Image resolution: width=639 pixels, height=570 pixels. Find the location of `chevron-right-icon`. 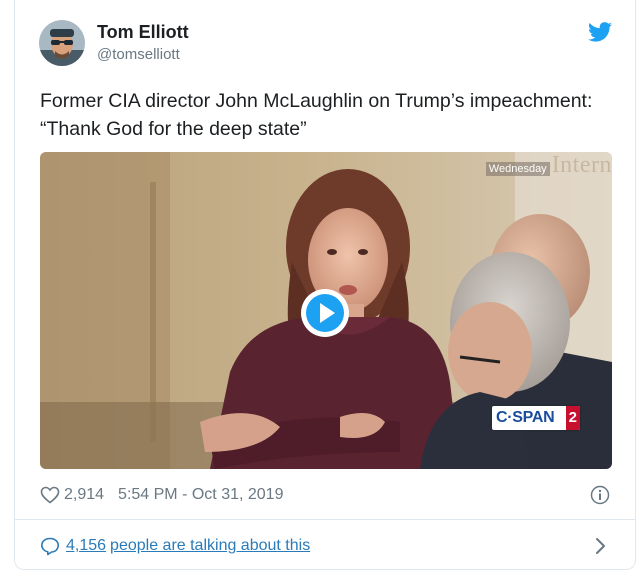

chevron-right-icon is located at coordinates (601, 546).